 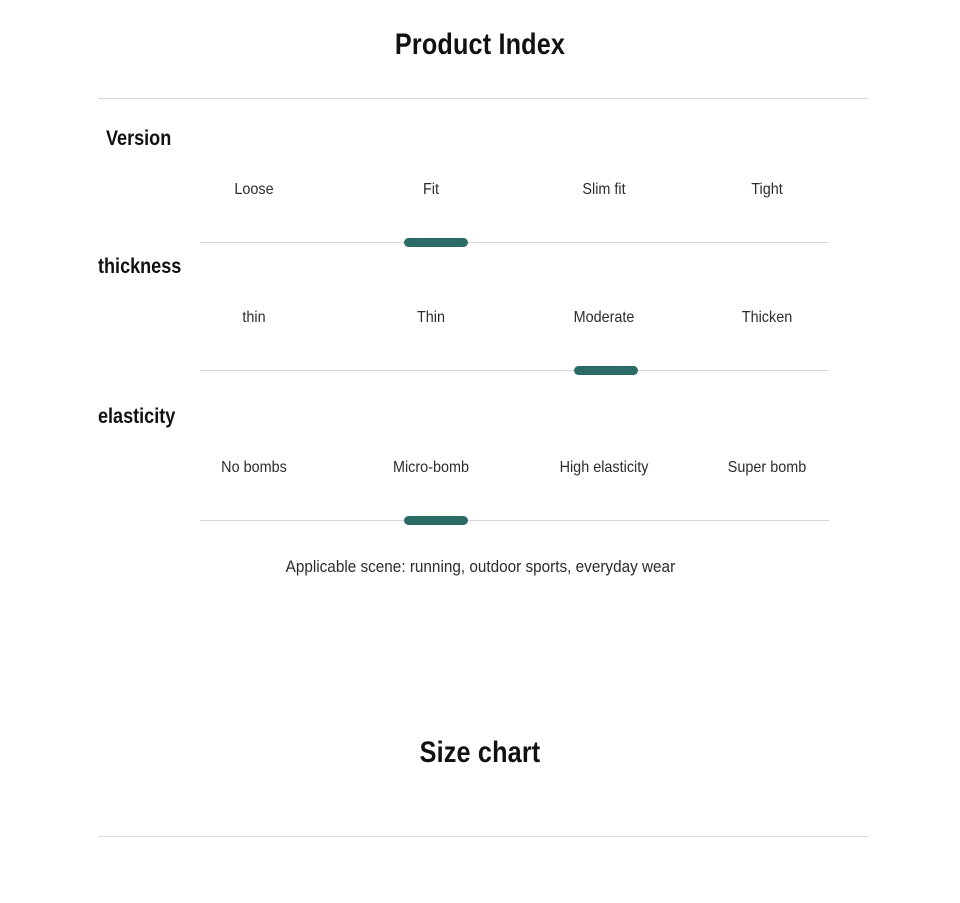 I want to click on divider-under-product-index-title, so click(x=483, y=98).